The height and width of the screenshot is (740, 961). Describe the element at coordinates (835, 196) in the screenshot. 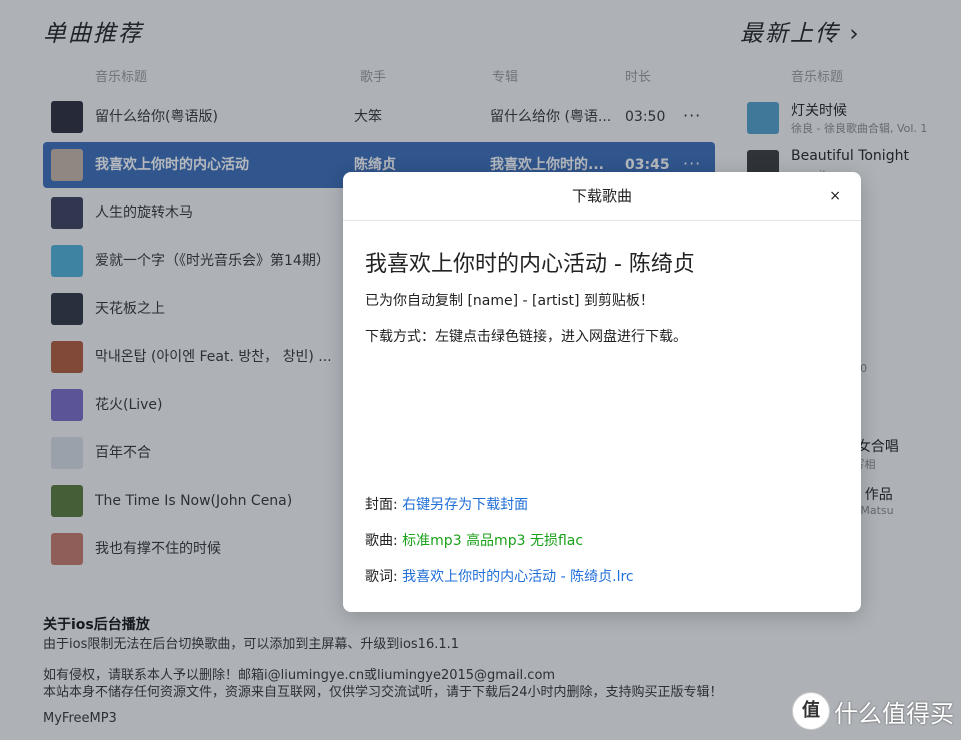

I see `close-icon: ×` at that location.